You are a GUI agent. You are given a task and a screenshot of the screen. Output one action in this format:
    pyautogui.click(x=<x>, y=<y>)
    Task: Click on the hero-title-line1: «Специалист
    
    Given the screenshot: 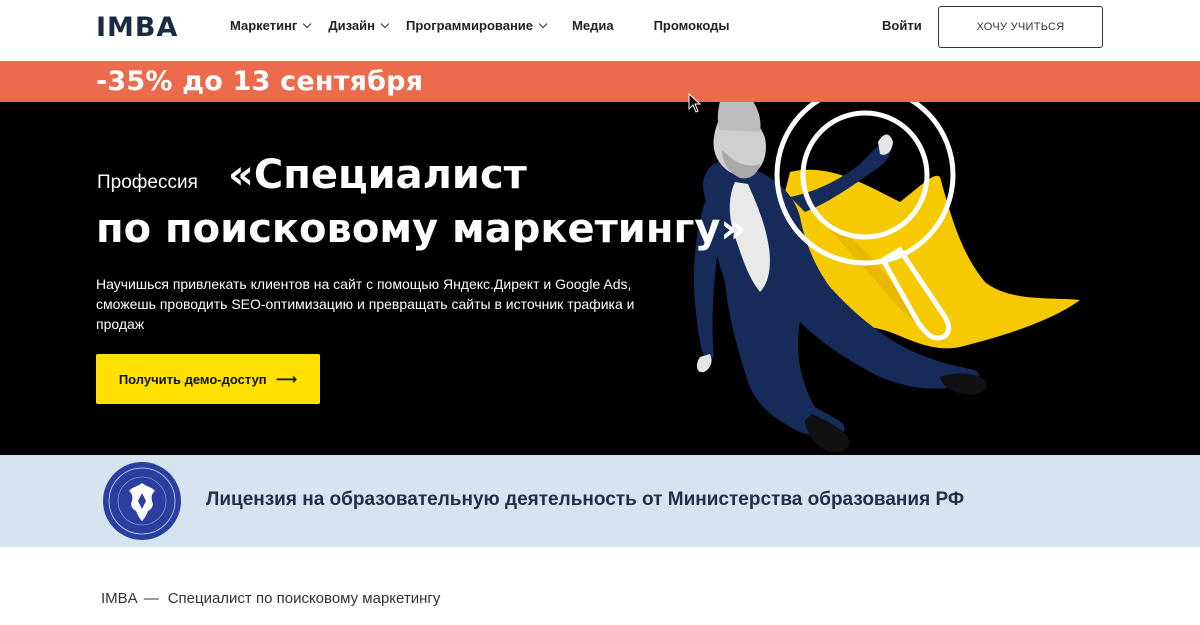 What is the action you would take?
    pyautogui.click(x=377, y=175)
    